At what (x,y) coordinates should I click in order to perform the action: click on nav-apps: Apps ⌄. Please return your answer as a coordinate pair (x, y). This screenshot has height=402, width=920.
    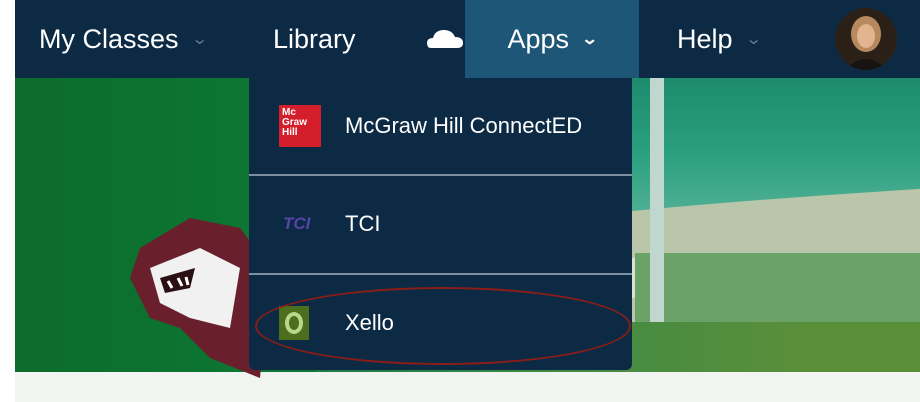
    Looking at the image, I should click on (552, 39).